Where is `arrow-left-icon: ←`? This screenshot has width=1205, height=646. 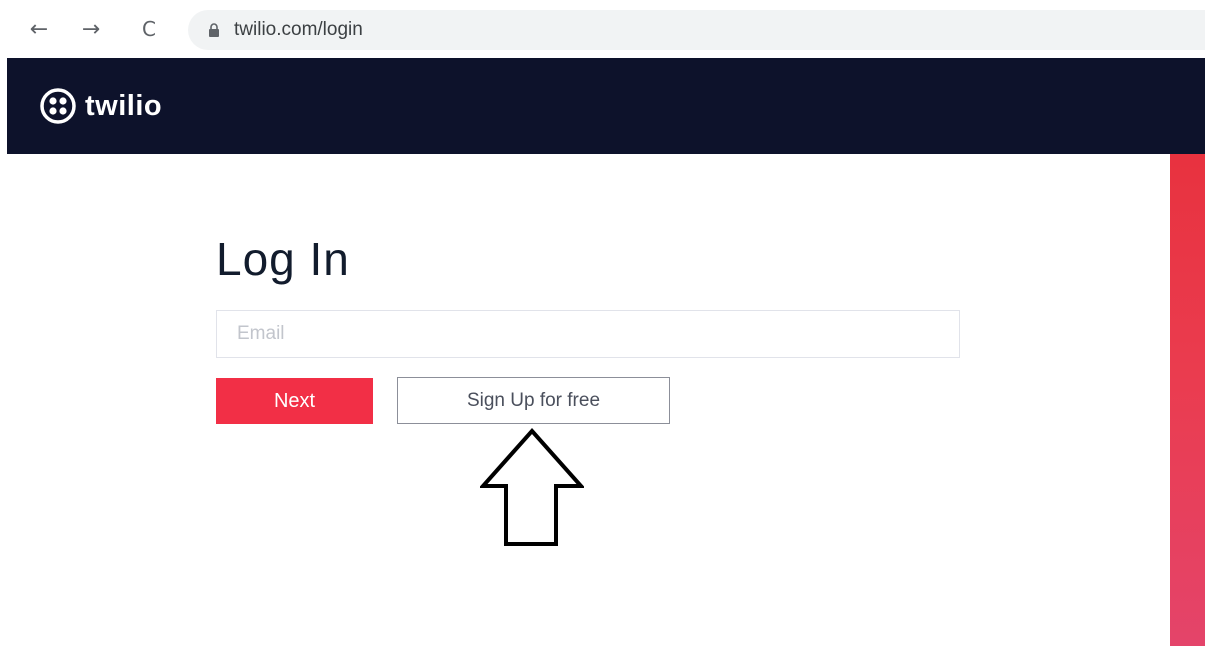 arrow-left-icon: ← is located at coordinates (39, 29).